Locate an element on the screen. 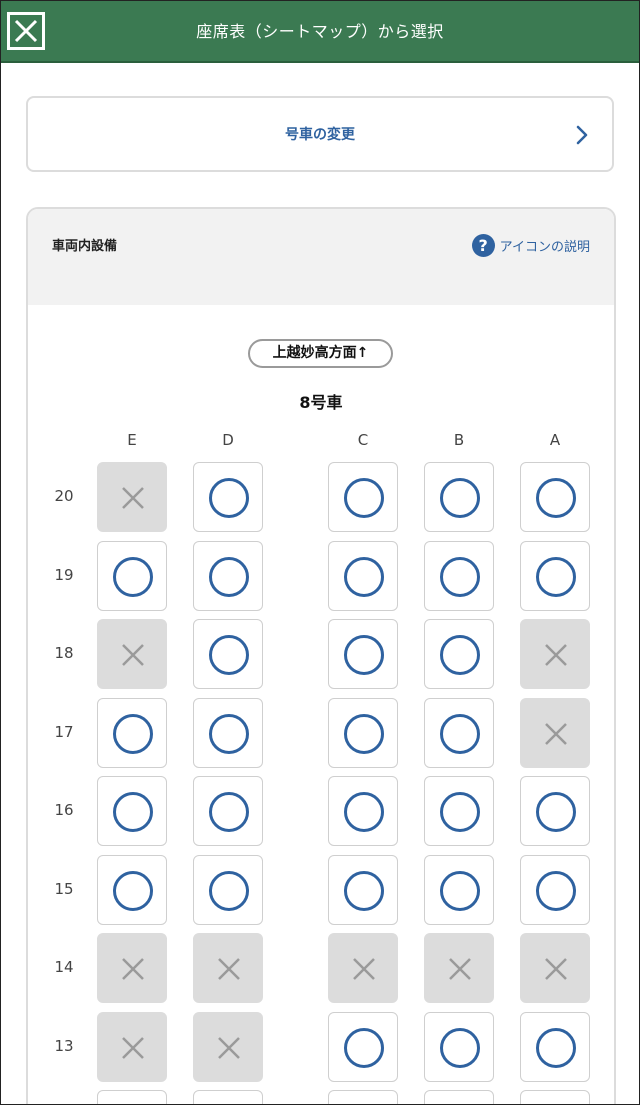 Image resolution: width=640 pixels, height=1105 pixels. column-label-E: E is located at coordinates (132, 440).